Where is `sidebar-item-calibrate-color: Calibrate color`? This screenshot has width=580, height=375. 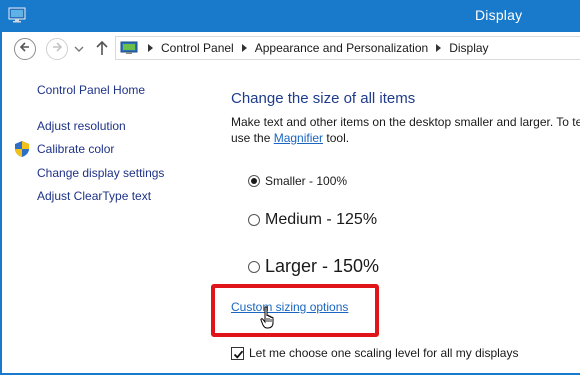
sidebar-item-calibrate-color: Calibrate color is located at coordinates (75, 149).